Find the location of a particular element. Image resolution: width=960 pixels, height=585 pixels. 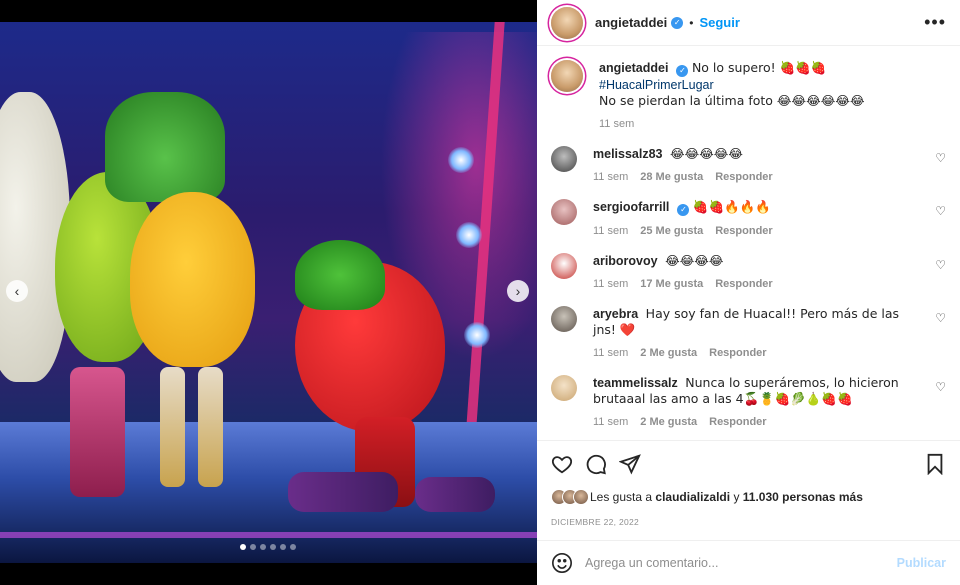

pineapple-leaves is located at coordinates (165, 147).